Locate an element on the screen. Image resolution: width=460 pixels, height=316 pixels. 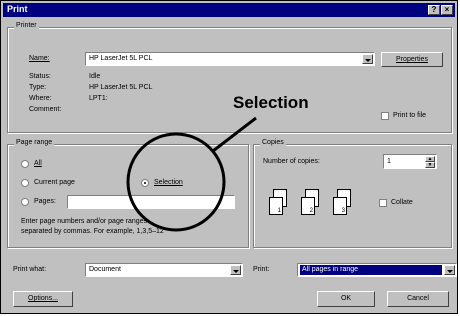
selection-callout-overlay is located at coordinates (191, 174).